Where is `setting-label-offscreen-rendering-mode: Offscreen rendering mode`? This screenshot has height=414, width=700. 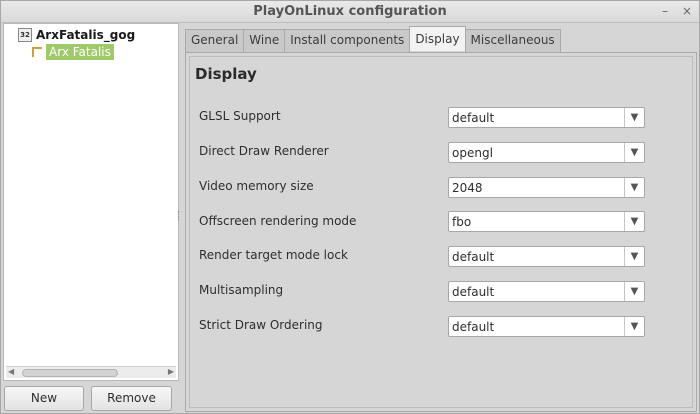
setting-label-offscreen-rendering-mode: Offscreen rendering mode is located at coordinates (278, 221).